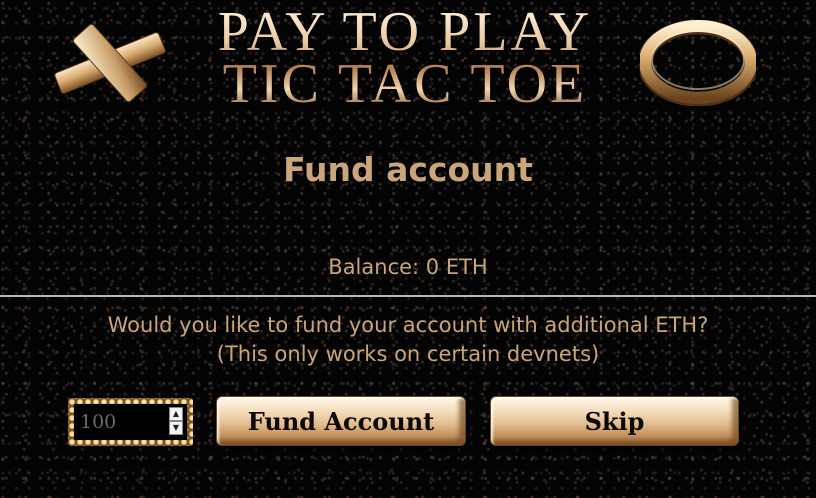 The width and height of the screenshot is (816, 498). I want to click on fund-account-heading: Fund account, so click(408, 169).